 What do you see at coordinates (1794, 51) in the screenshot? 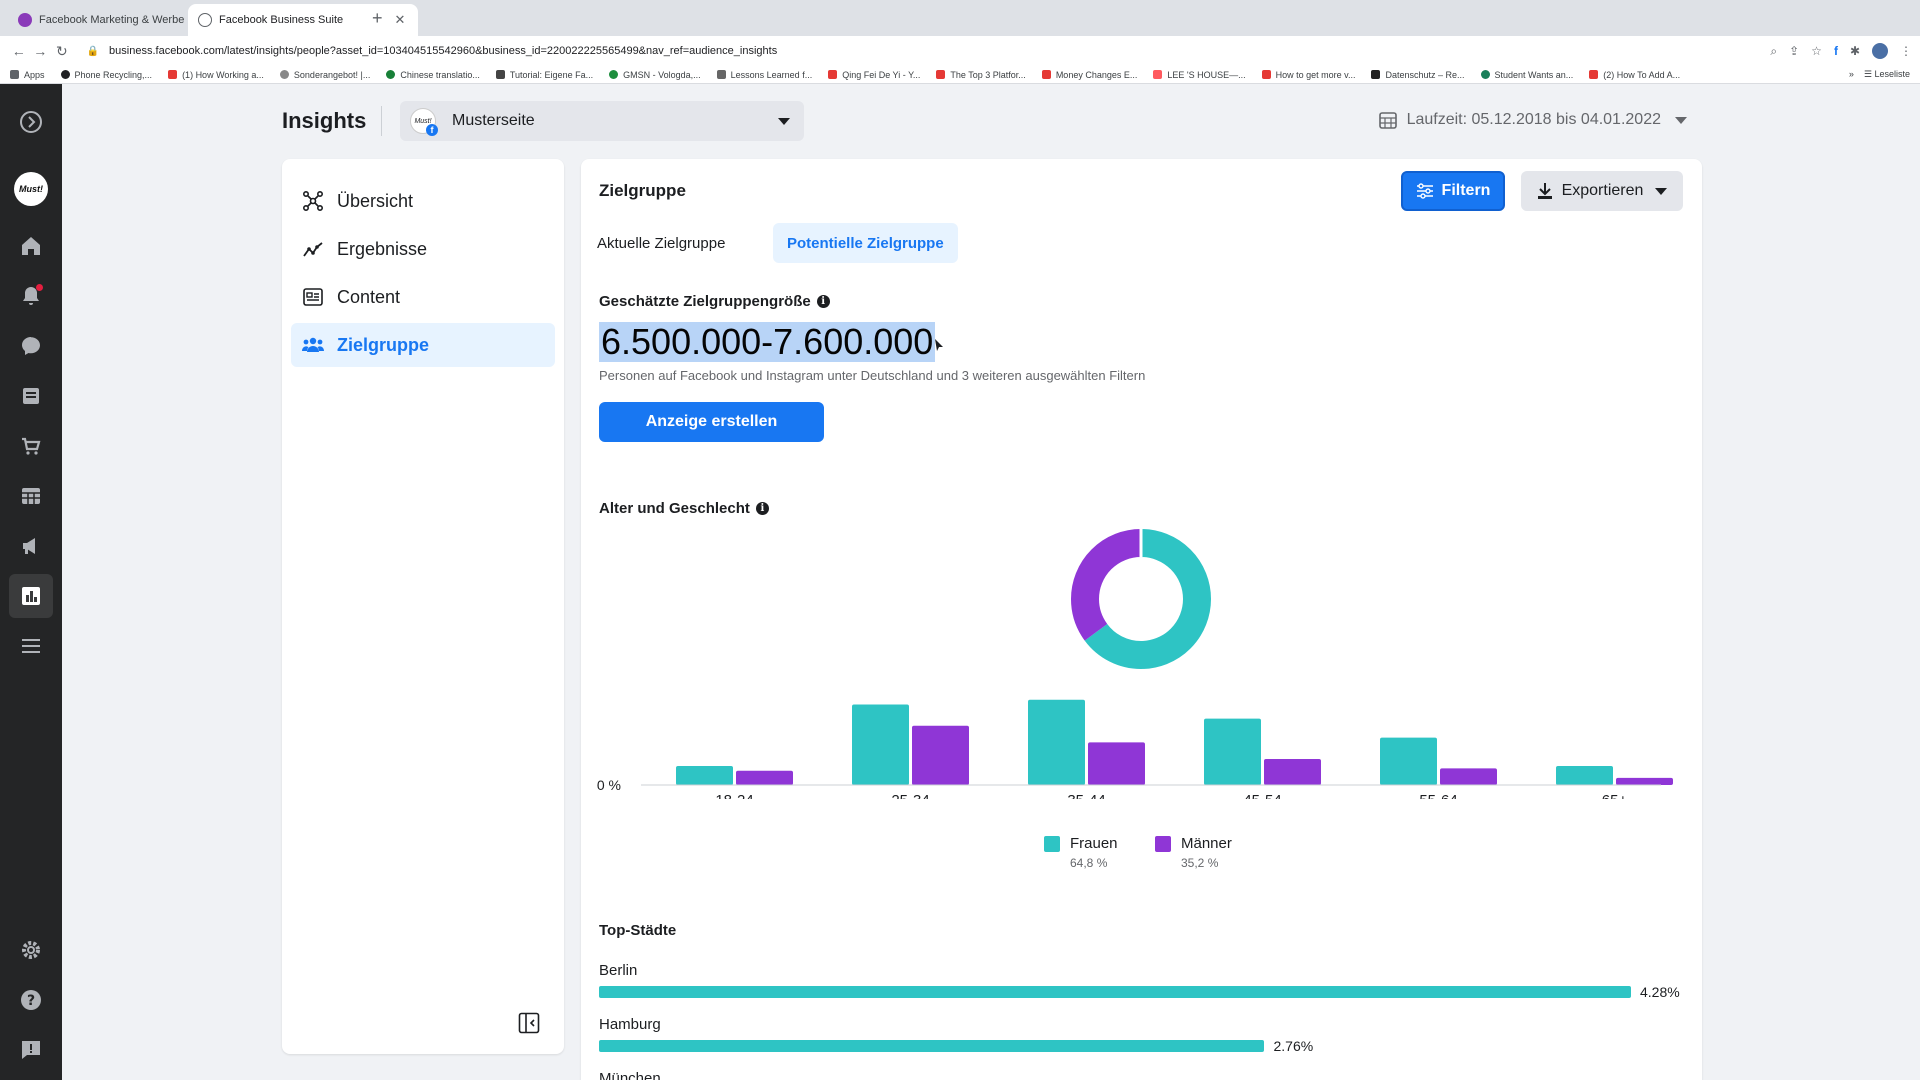
I see `share-icon: ⇪` at bounding box center [1794, 51].